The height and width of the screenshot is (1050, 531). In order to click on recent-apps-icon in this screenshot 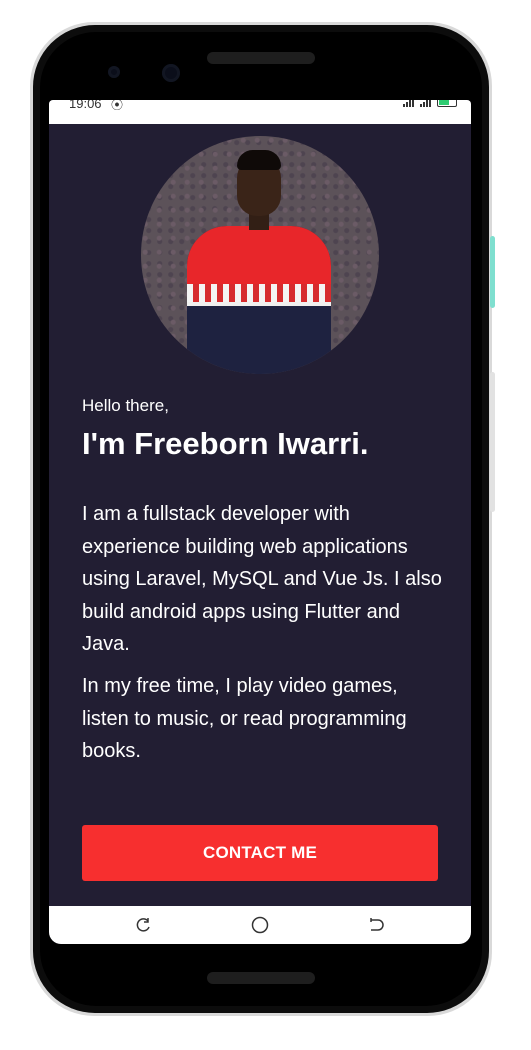, I will do `click(143, 925)`.